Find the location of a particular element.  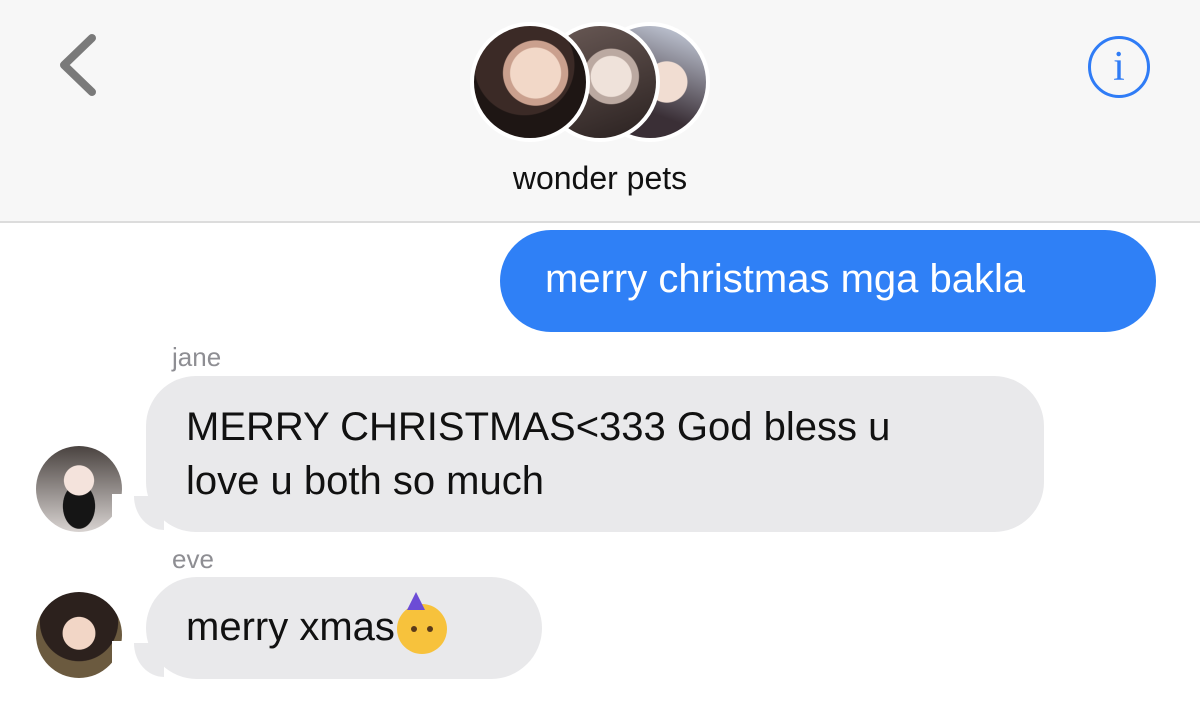

partying-face-icon is located at coordinates (421, 623).